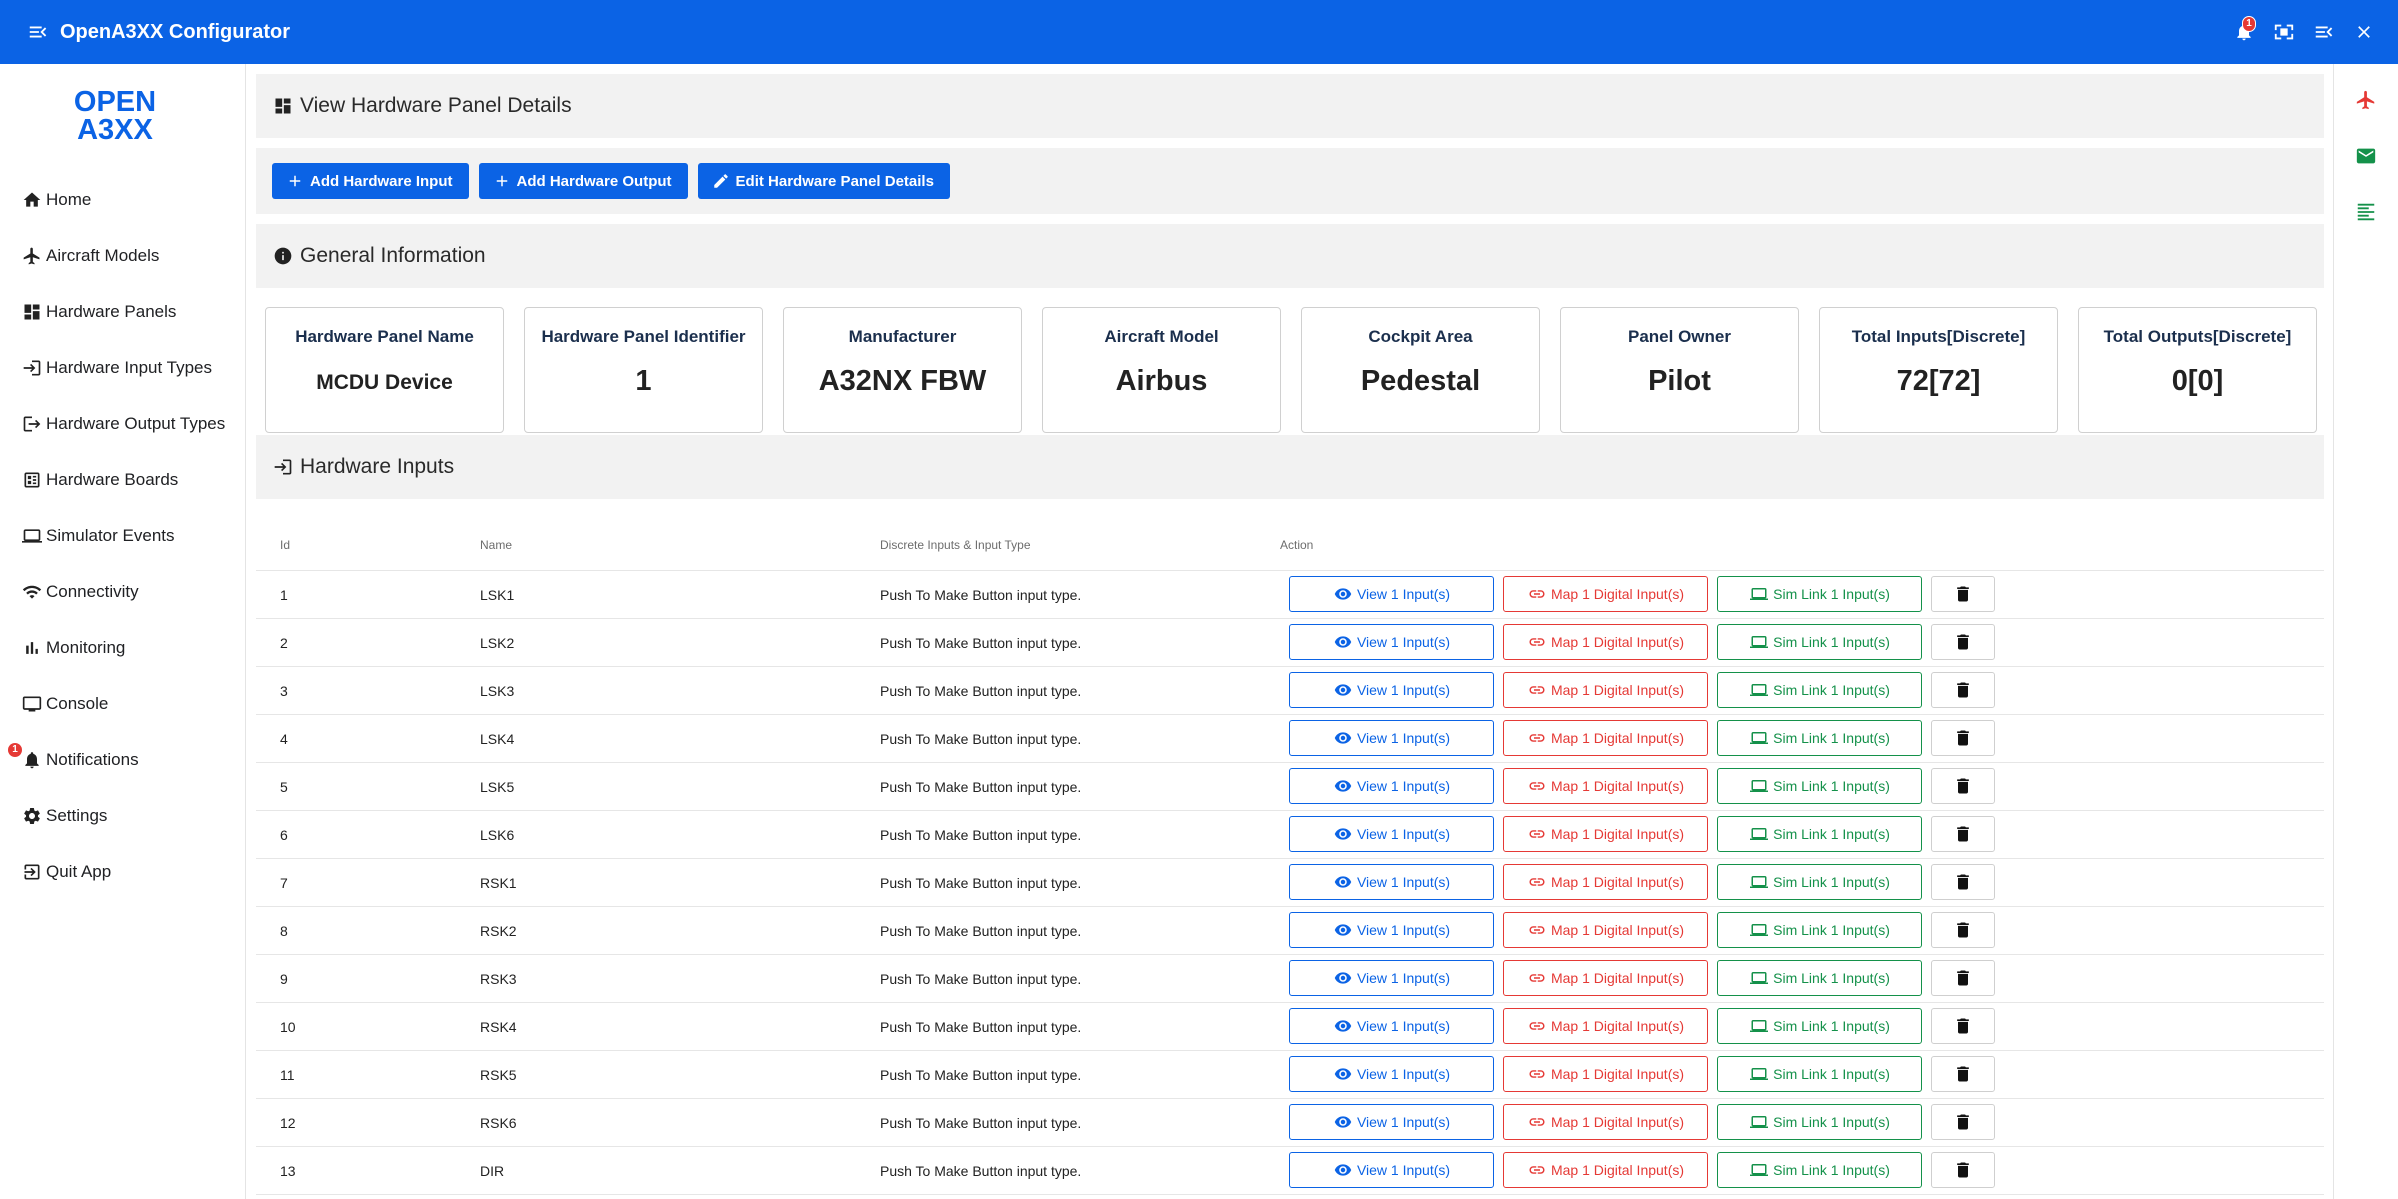 The width and height of the screenshot is (2398, 1199). I want to click on card-label: Total Inputs[Discrete], so click(1938, 336).